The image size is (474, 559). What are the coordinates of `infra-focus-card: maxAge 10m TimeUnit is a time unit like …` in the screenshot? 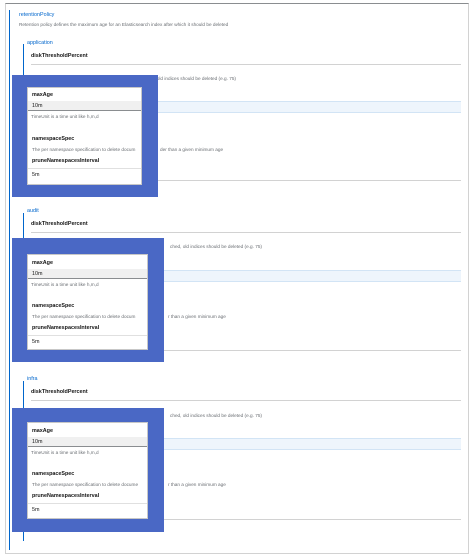 It's located at (87, 470).